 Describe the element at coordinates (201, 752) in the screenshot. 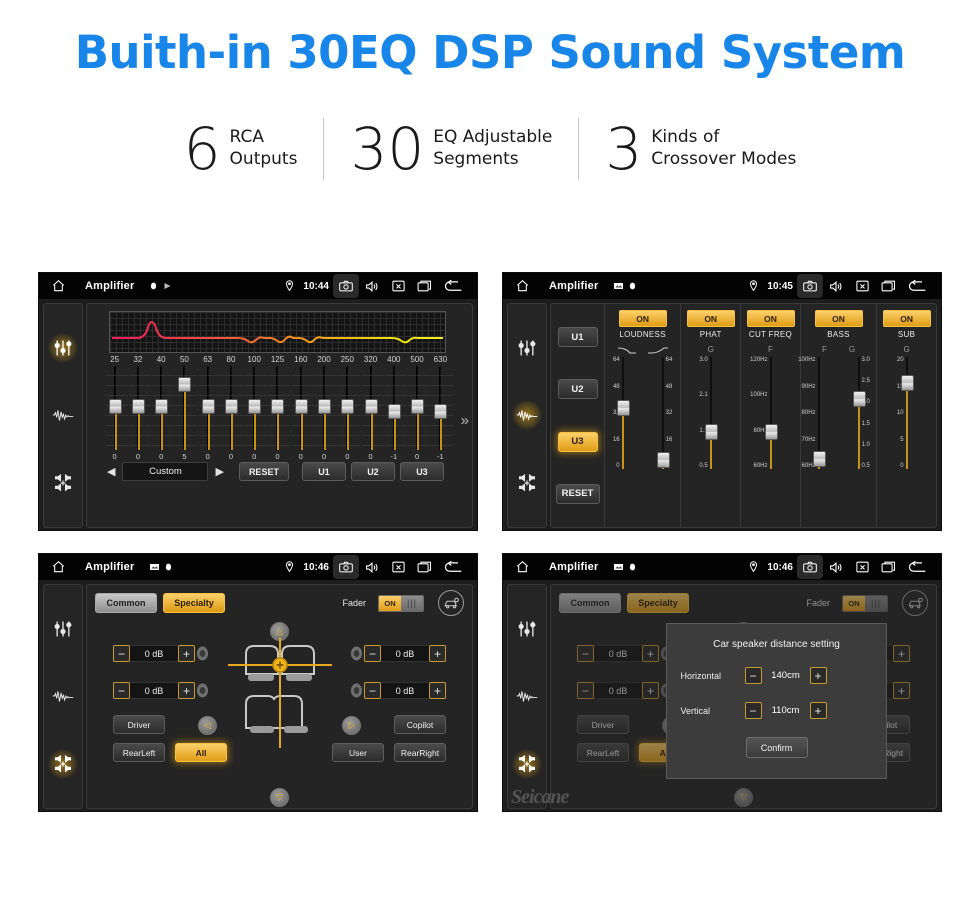

I see `position-all-button: All` at that location.